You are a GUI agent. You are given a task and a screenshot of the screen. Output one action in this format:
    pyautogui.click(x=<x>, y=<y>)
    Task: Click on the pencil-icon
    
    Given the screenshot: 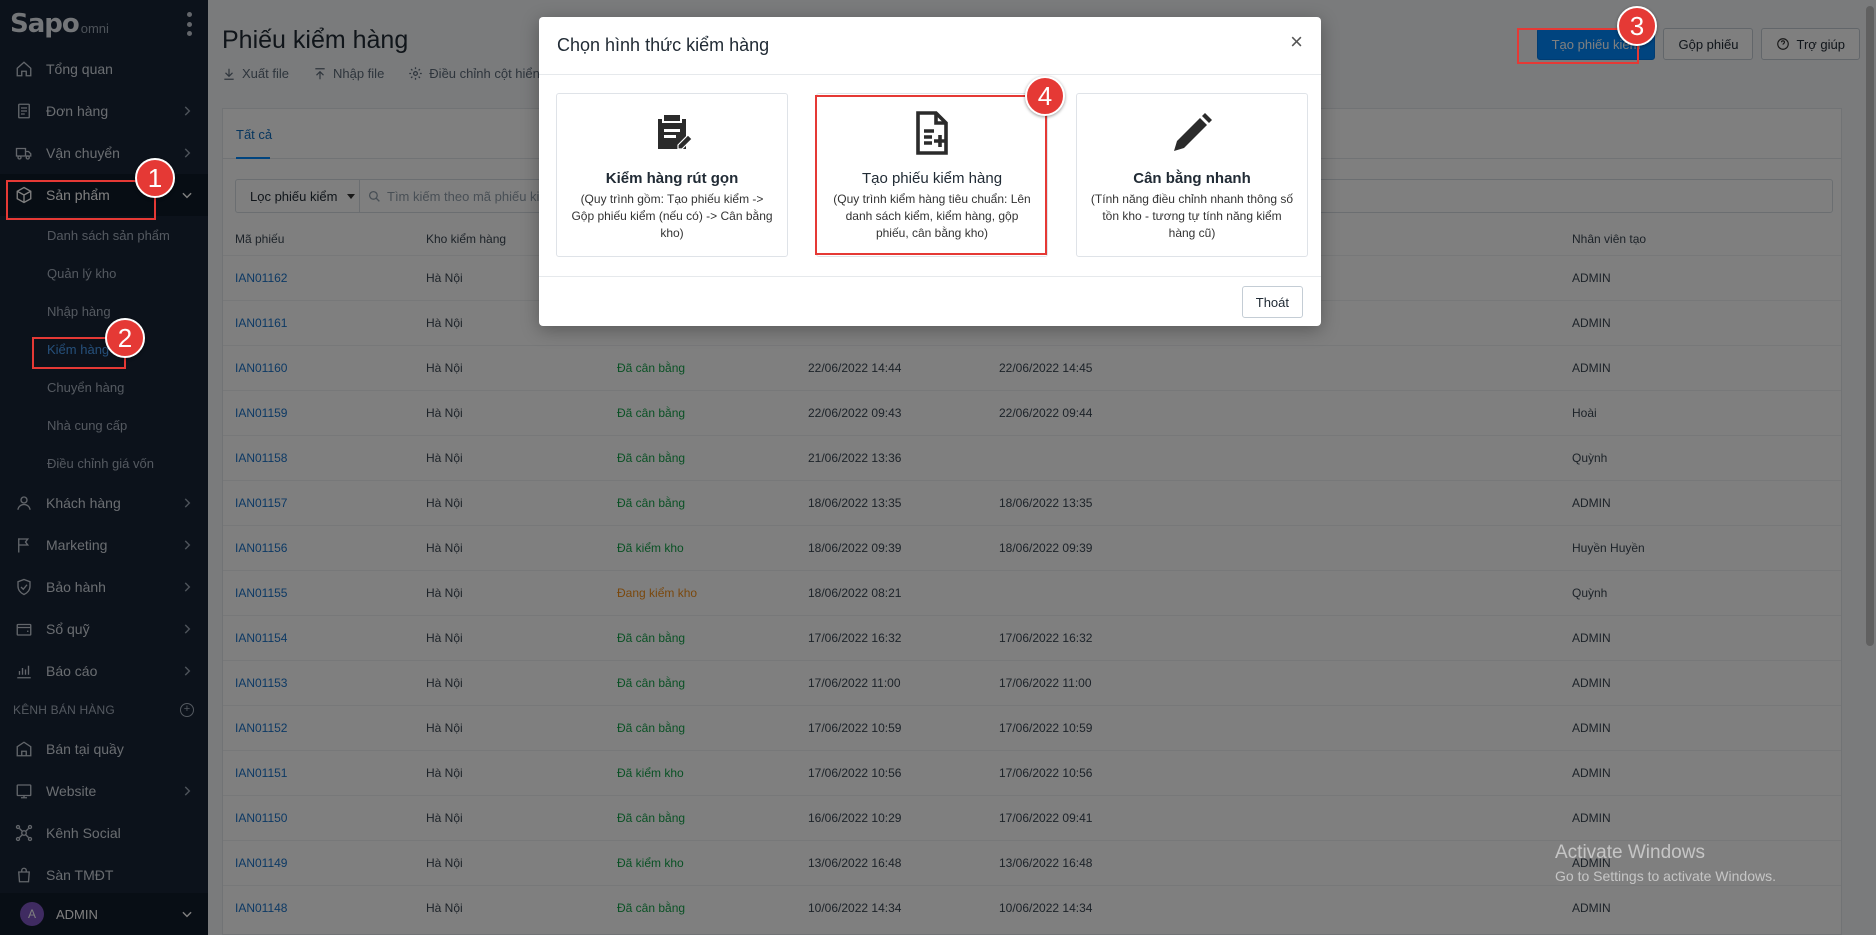 What is the action you would take?
    pyautogui.click(x=1192, y=133)
    